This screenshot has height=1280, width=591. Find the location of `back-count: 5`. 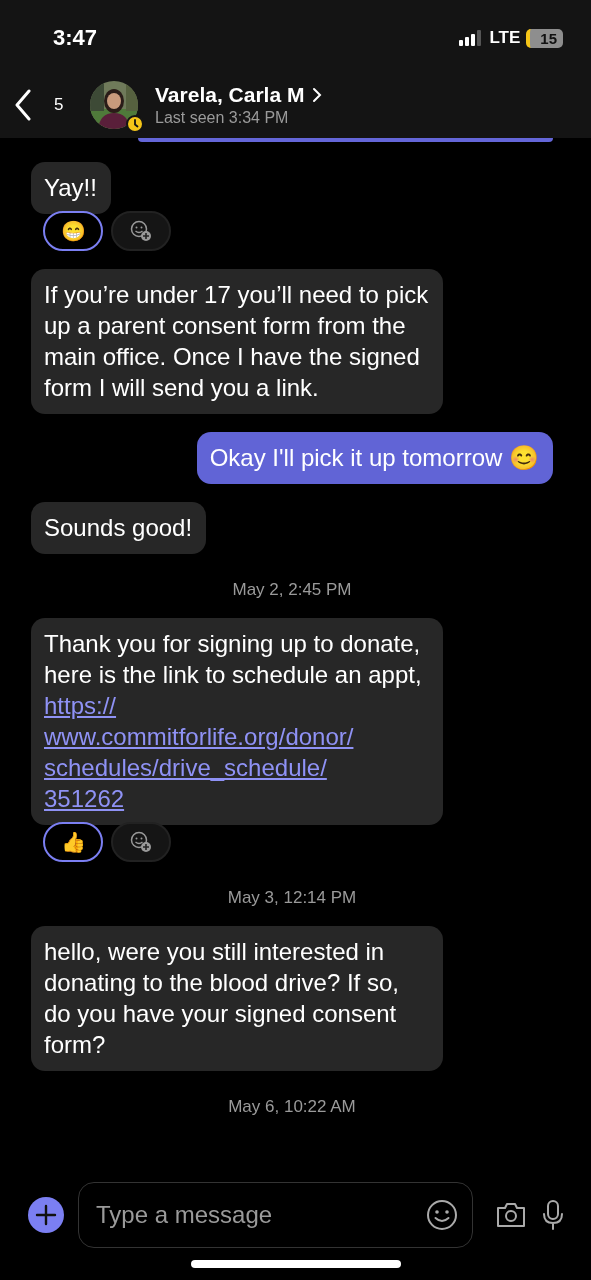

back-count: 5 is located at coordinates (72, 105).